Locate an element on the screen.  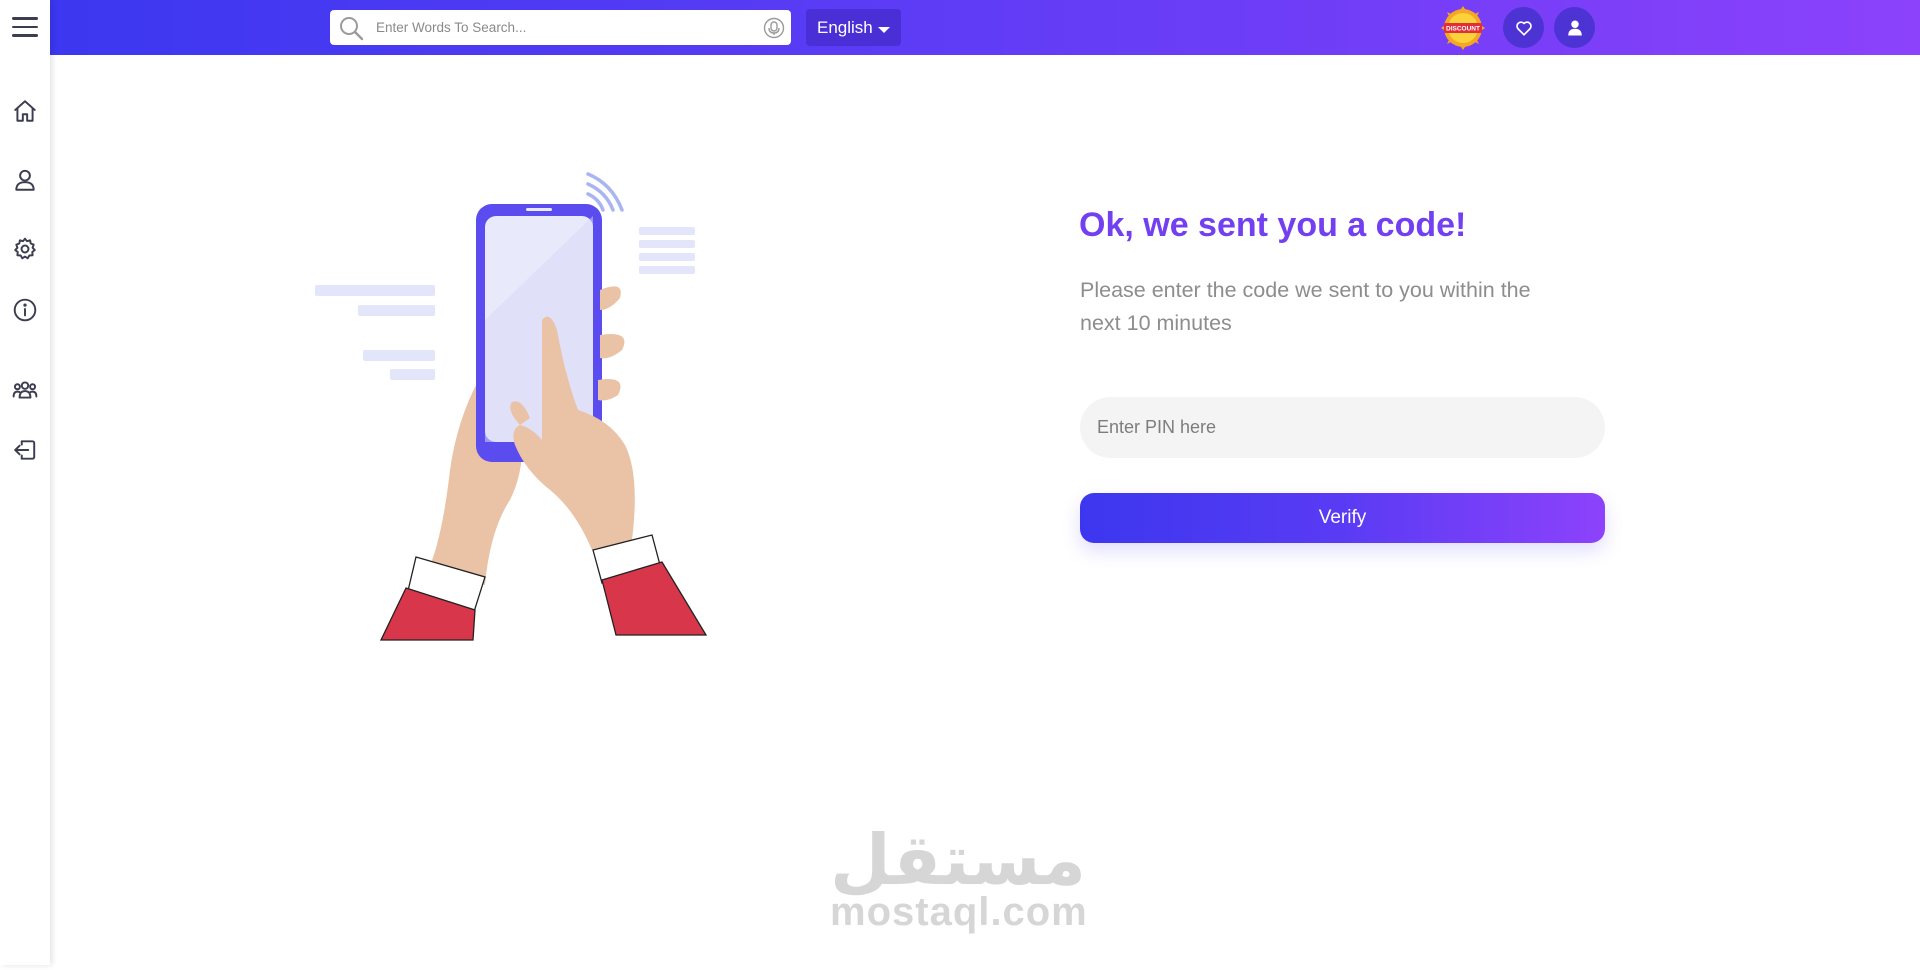
info-icon is located at coordinates (25, 310).